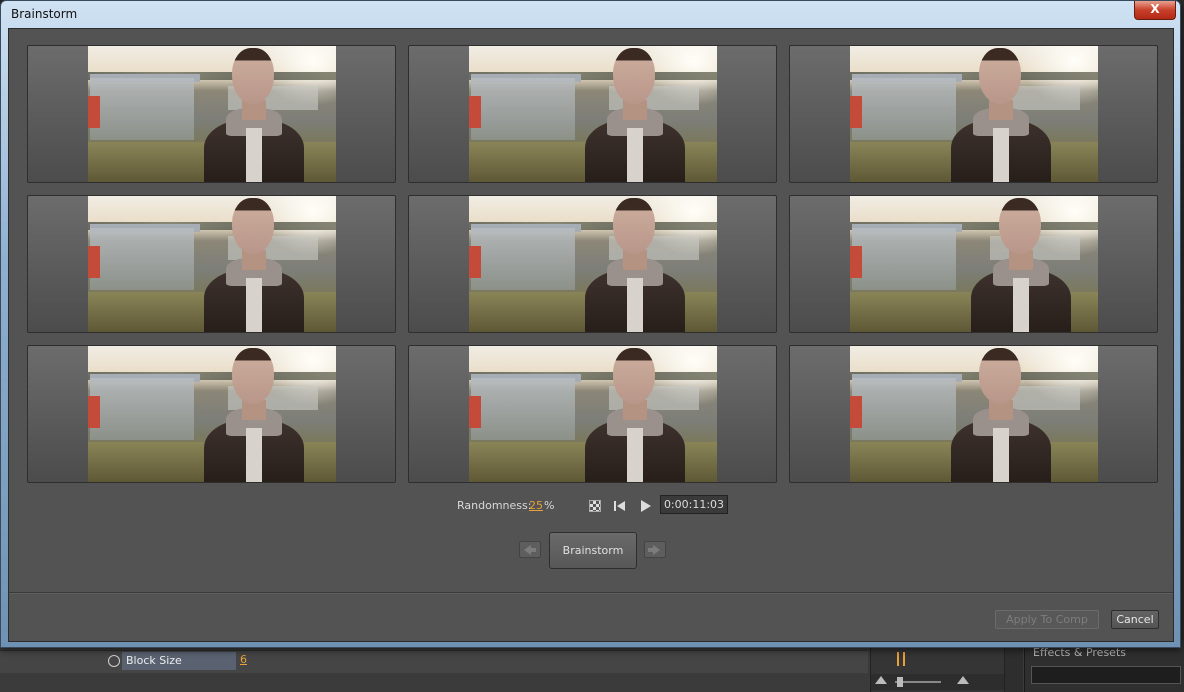 This screenshot has height=692, width=1184. I want to click on keyframe-marker, so click(901, 659).